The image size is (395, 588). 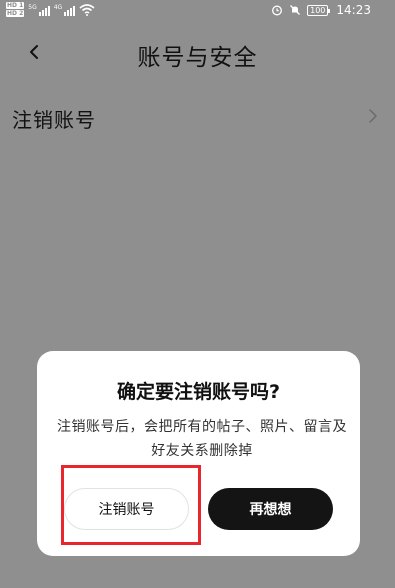 I want to click on hd1-badge: HD 1, so click(x=15, y=5).